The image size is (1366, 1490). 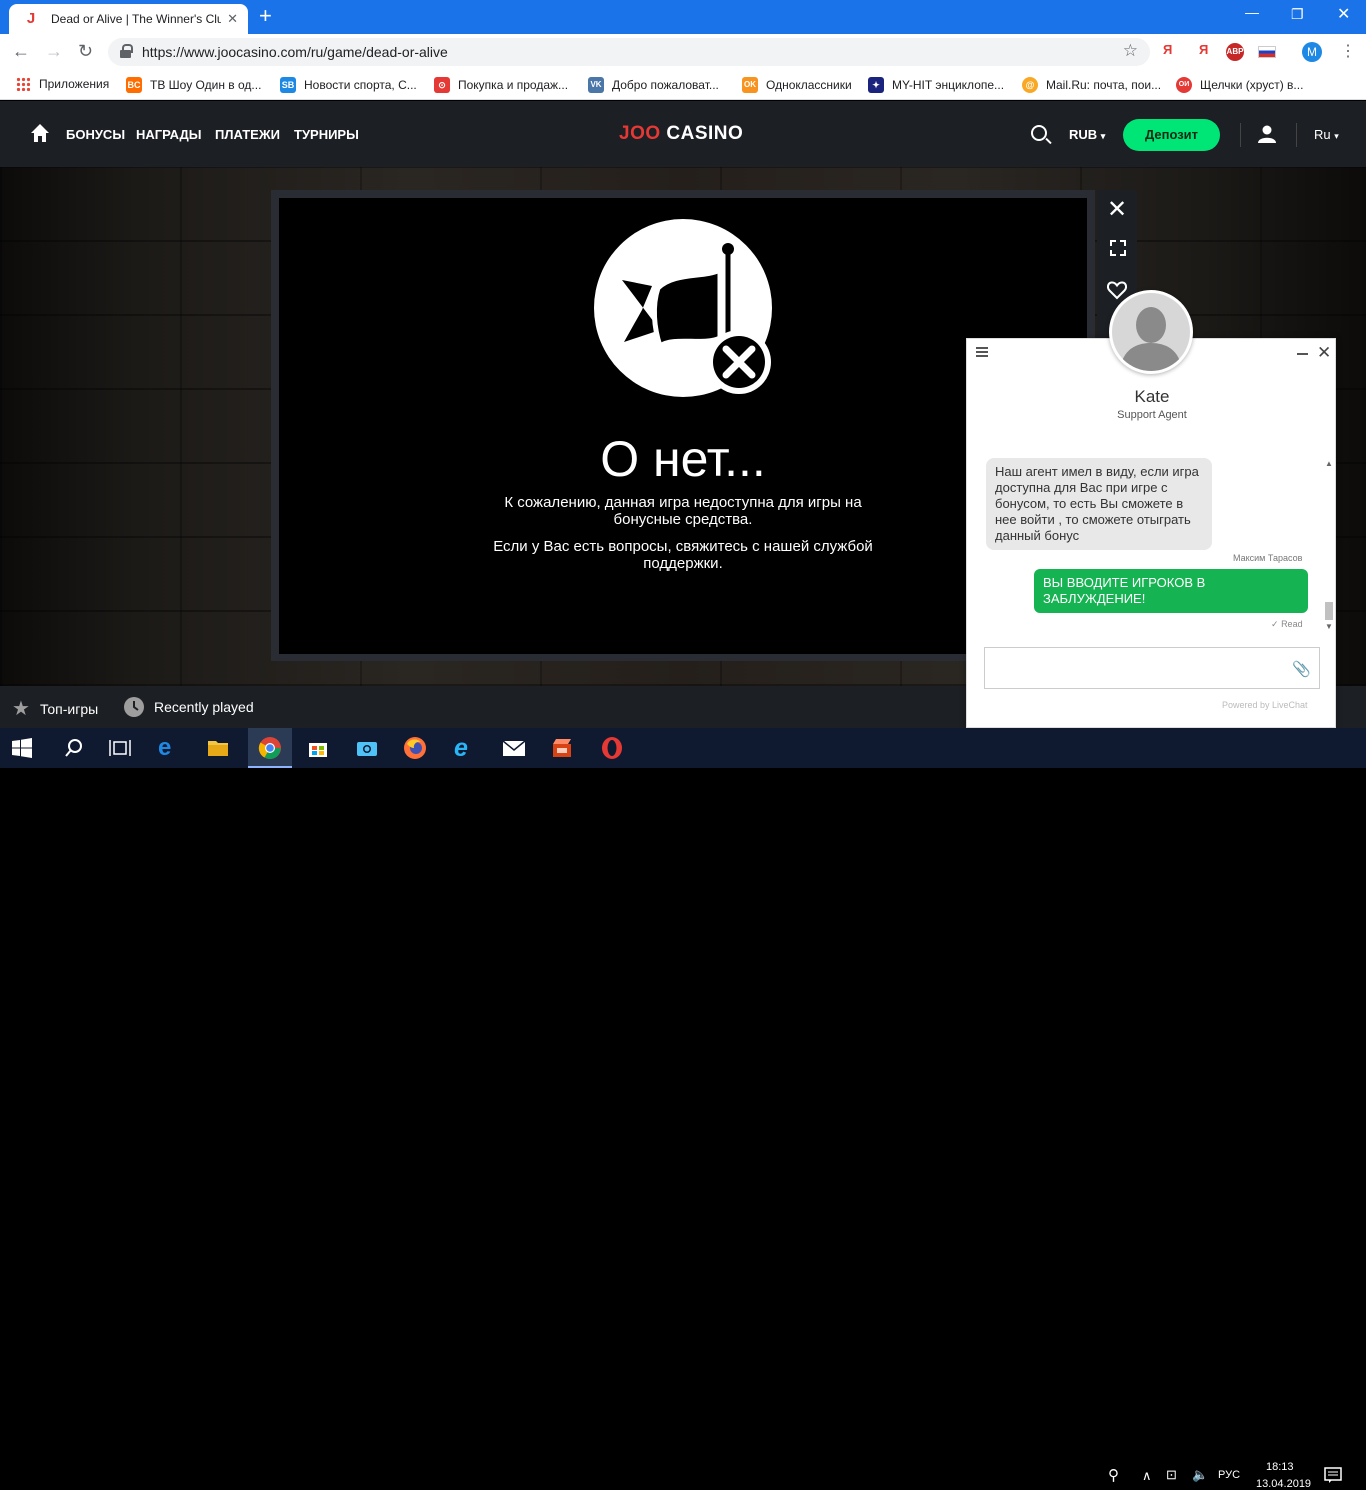 I want to click on chat-message-input: 📎, so click(x=1152, y=668).